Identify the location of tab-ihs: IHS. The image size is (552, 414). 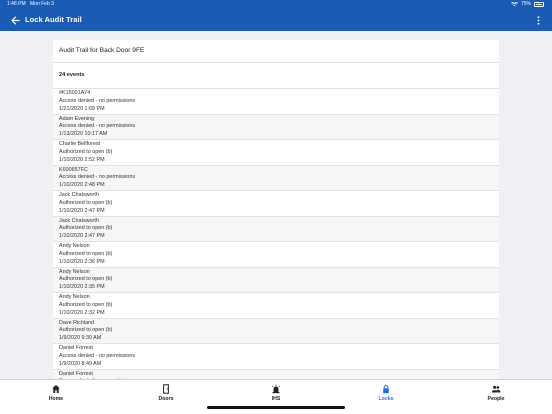
(276, 393).